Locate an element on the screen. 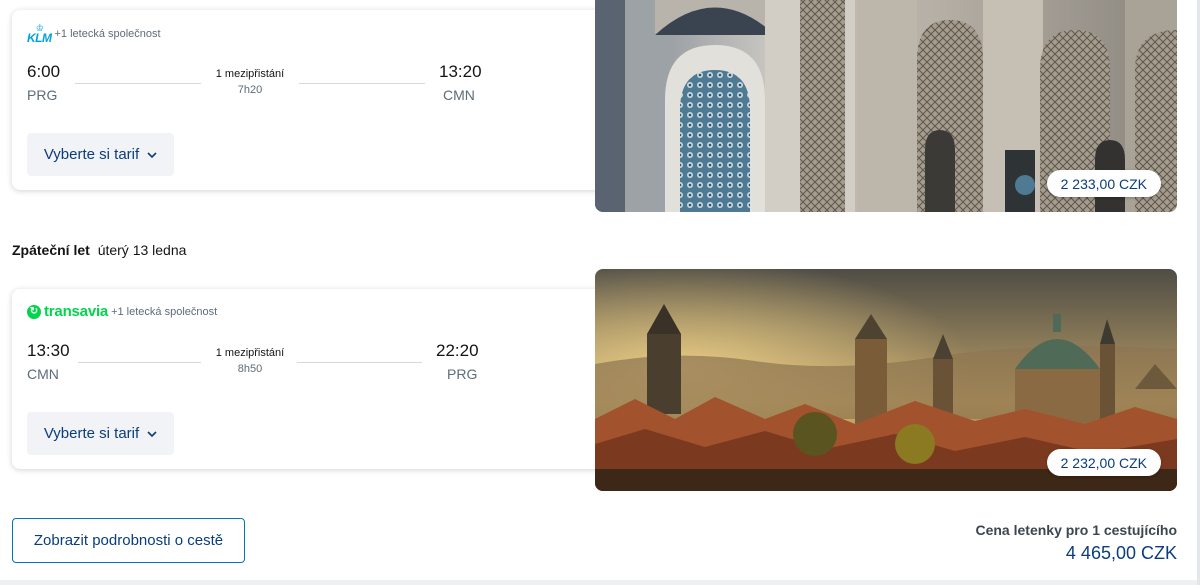 The image size is (1200, 585). arrive-airport-code: PRG is located at coordinates (462, 374).